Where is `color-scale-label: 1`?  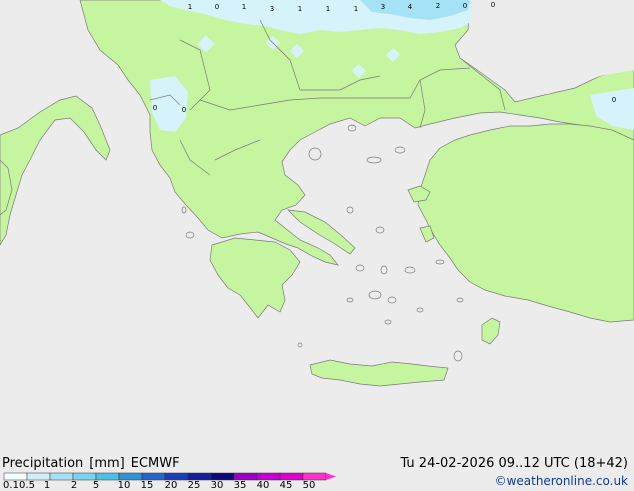 color-scale-label: 1 is located at coordinates (47, 485).